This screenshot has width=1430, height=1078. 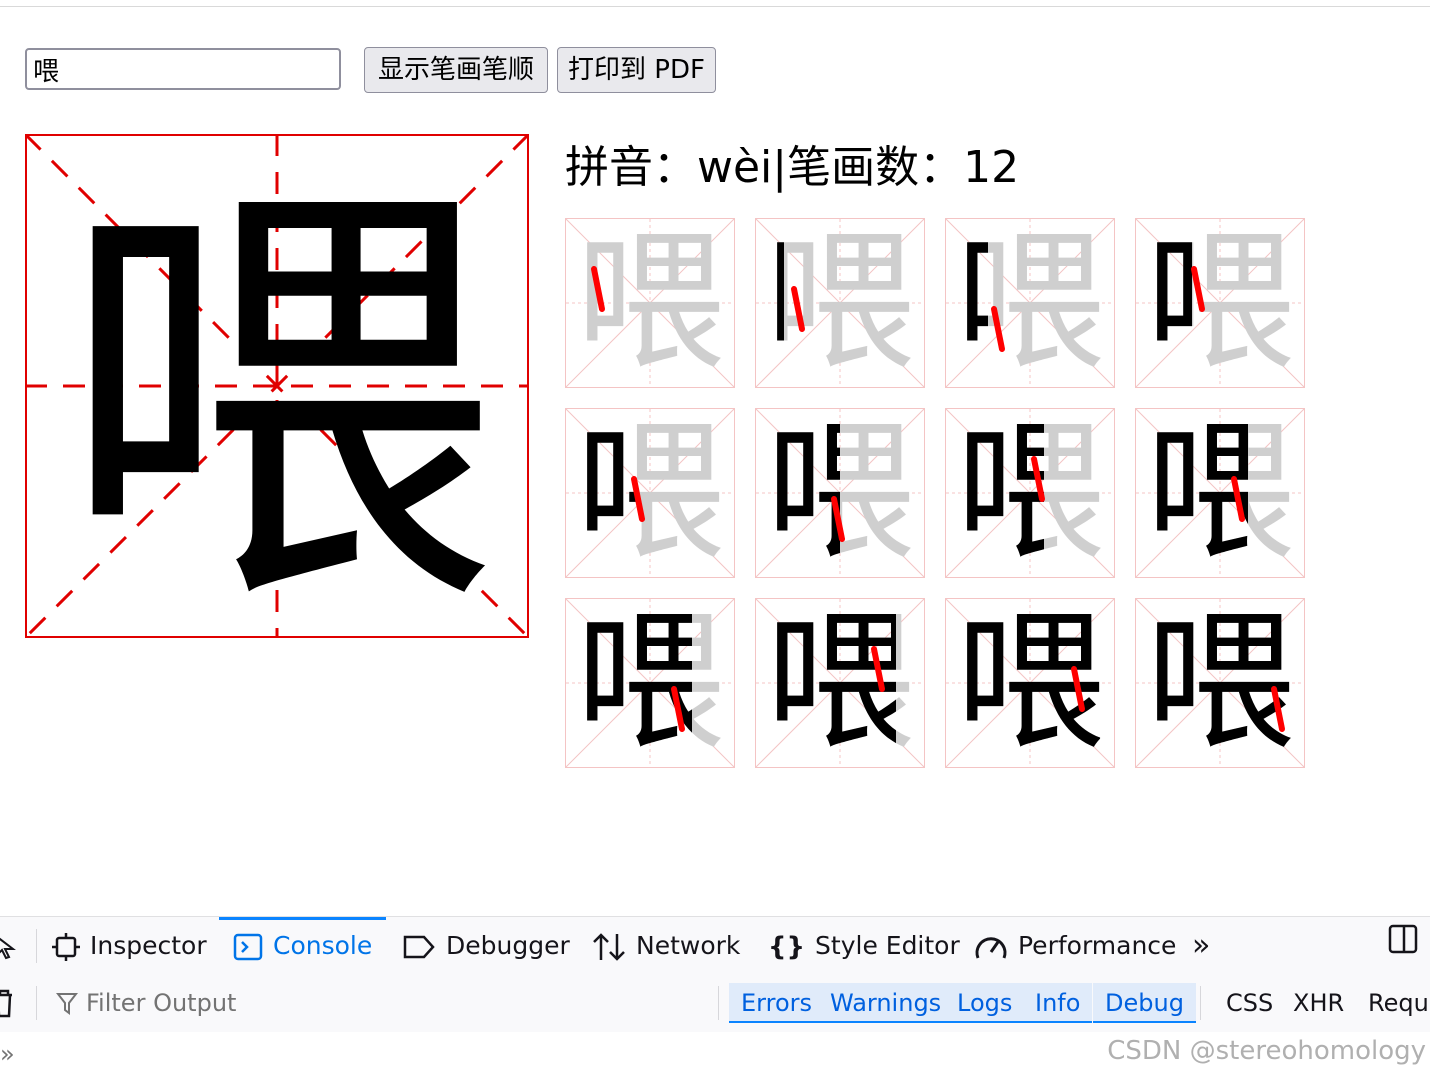 I want to click on character-input, so click(x=183, y=69).